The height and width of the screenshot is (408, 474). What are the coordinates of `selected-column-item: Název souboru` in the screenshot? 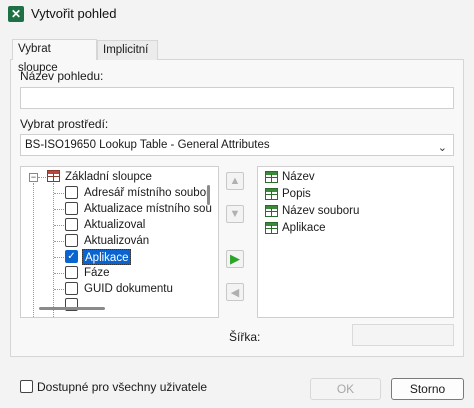 It's located at (320, 211).